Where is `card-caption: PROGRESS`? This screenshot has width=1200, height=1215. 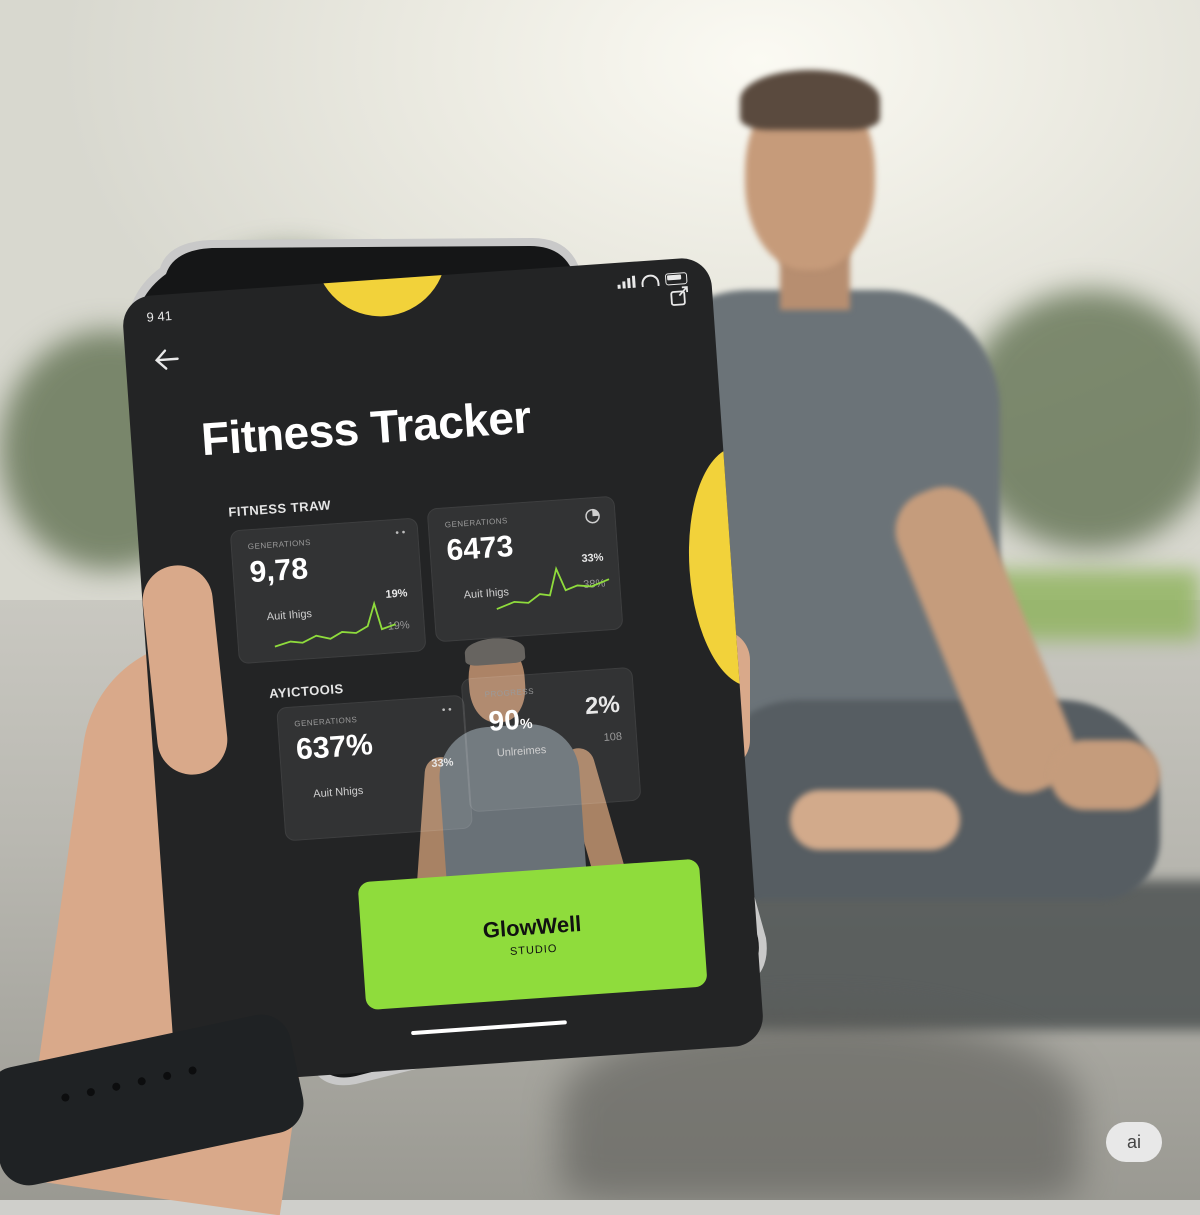 card-caption: PROGRESS is located at coordinates (509, 693).